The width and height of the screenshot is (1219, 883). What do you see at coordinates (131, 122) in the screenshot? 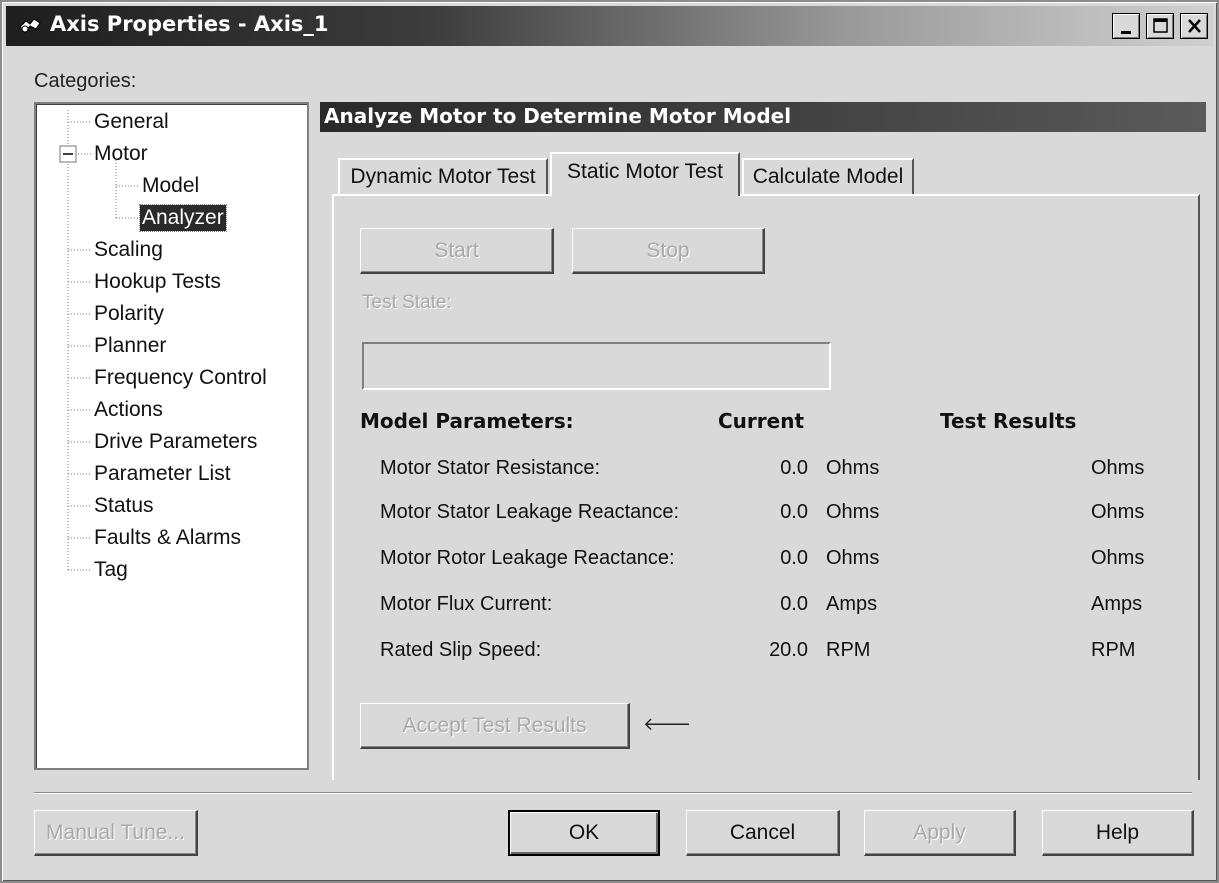
I see `tree-item-general: General` at bounding box center [131, 122].